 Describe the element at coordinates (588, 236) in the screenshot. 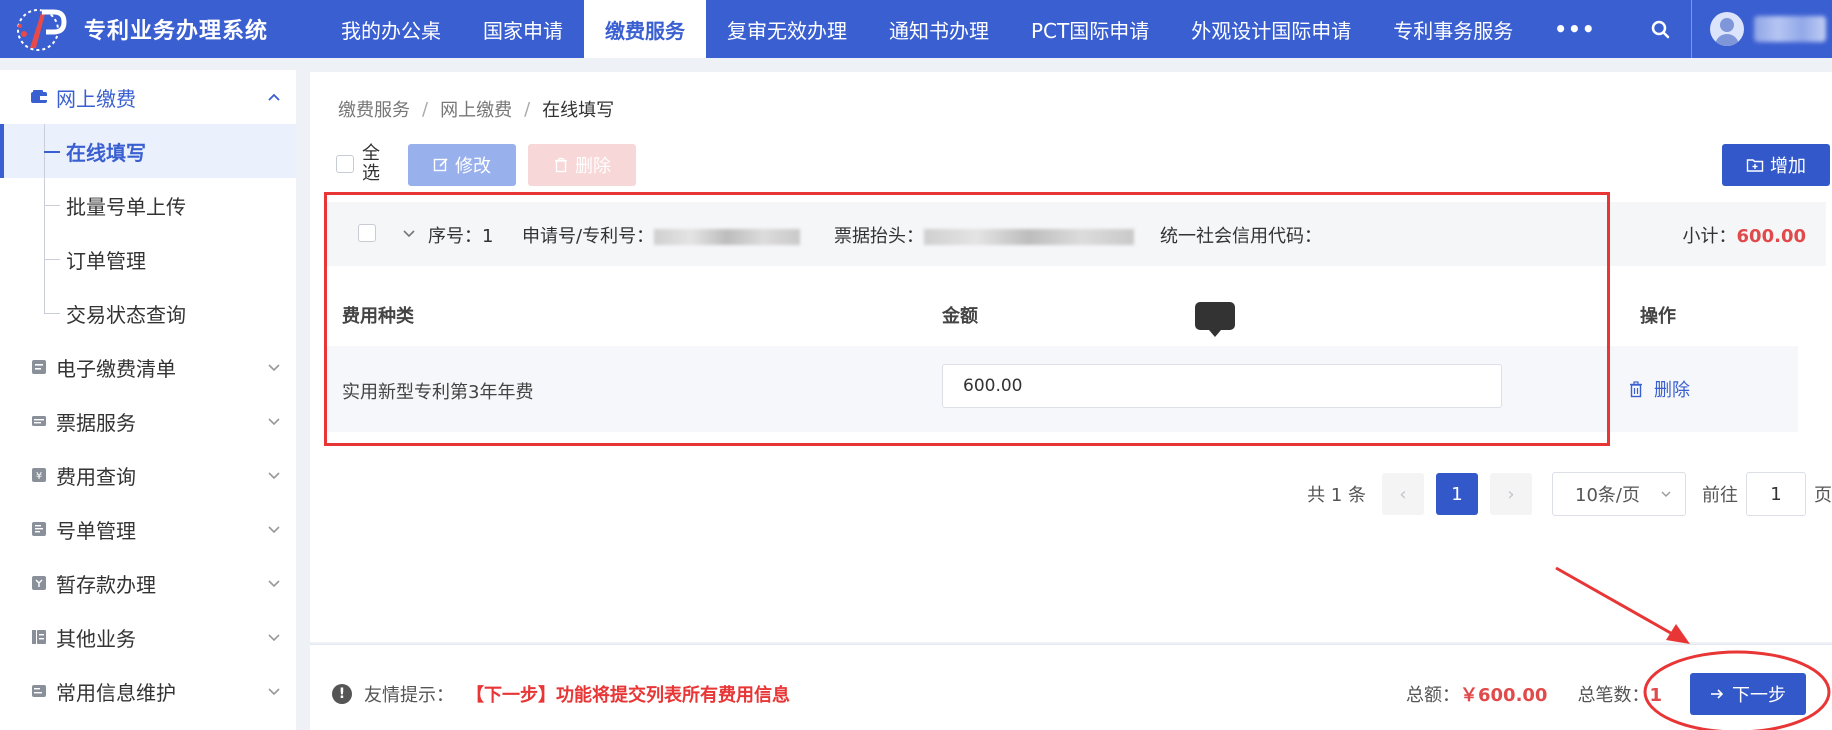

I see `application-number-label: 申请号/专利号：` at that location.